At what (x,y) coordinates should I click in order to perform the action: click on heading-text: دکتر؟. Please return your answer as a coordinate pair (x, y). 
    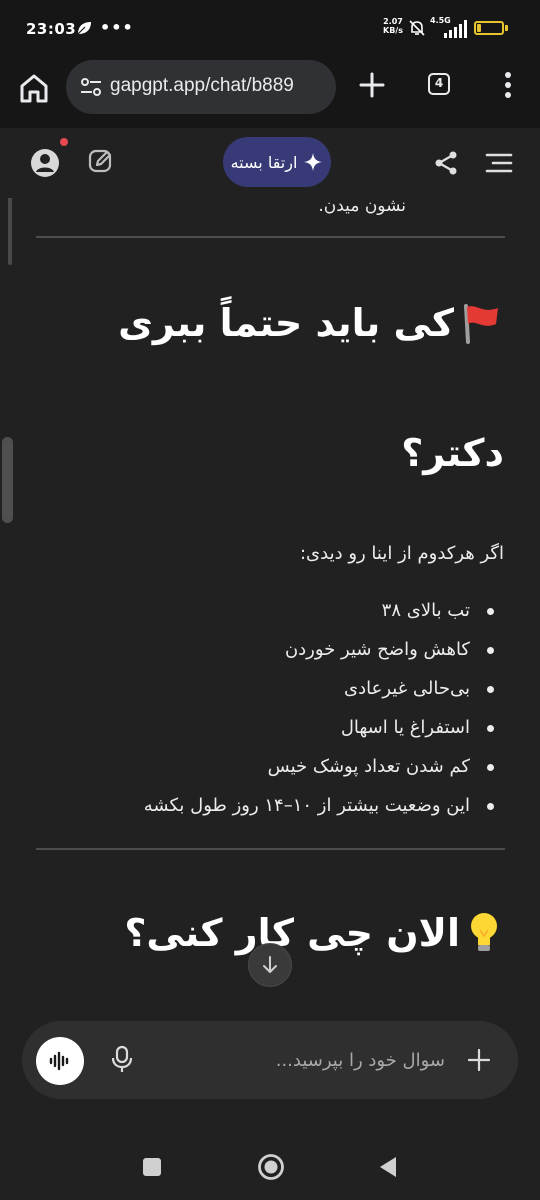
    Looking at the image, I should click on (452, 453).